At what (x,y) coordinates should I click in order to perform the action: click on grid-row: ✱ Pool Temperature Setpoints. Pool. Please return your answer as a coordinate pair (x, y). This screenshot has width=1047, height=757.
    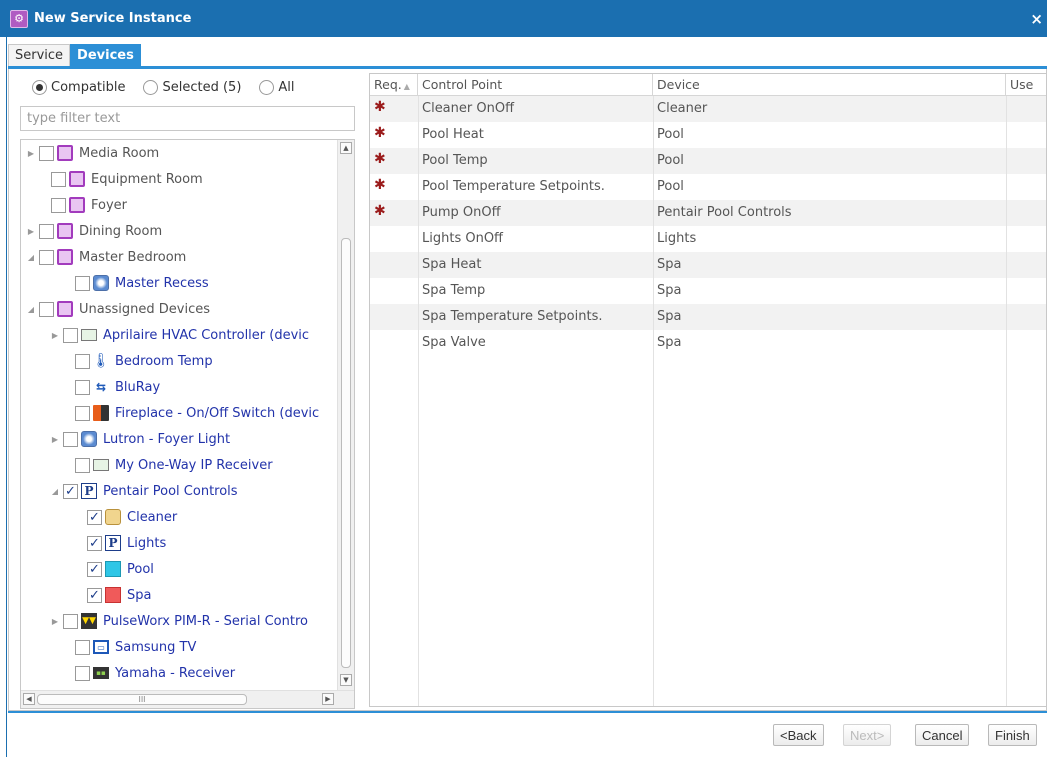
    Looking at the image, I should click on (708, 187).